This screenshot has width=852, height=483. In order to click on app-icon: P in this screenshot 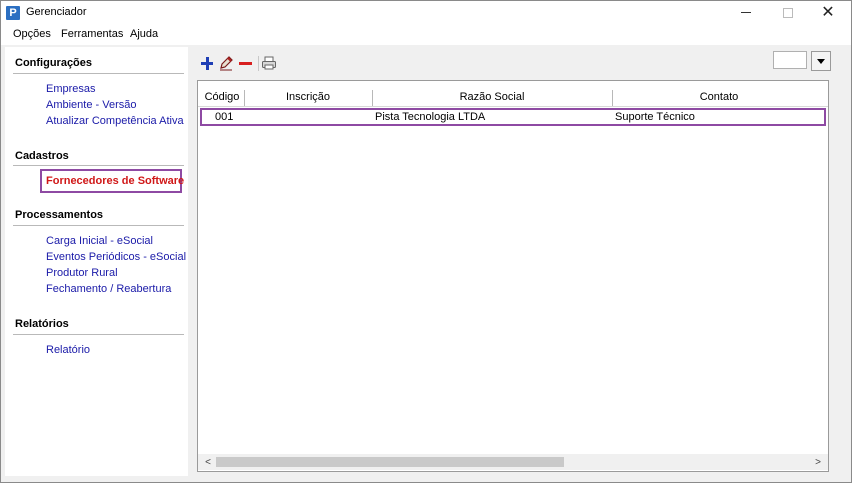, I will do `click(13, 13)`.